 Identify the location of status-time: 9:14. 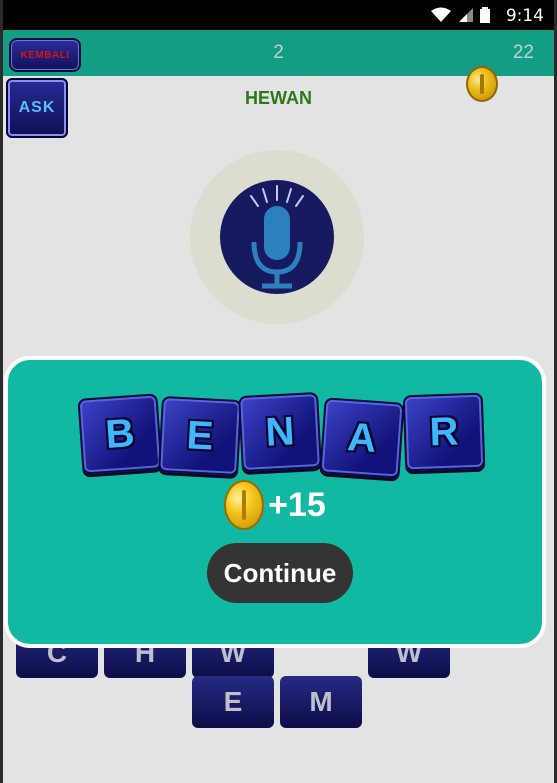
(524, 16).